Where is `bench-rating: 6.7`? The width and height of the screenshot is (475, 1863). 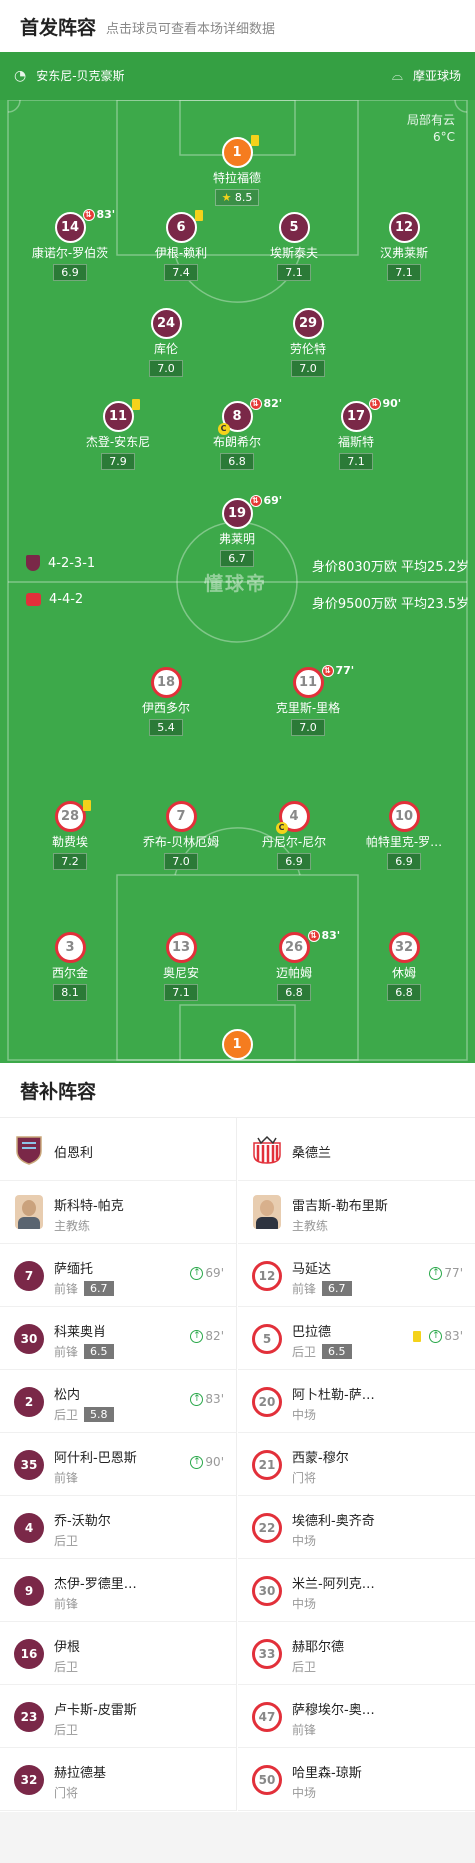 bench-rating: 6.7 is located at coordinates (99, 1288).